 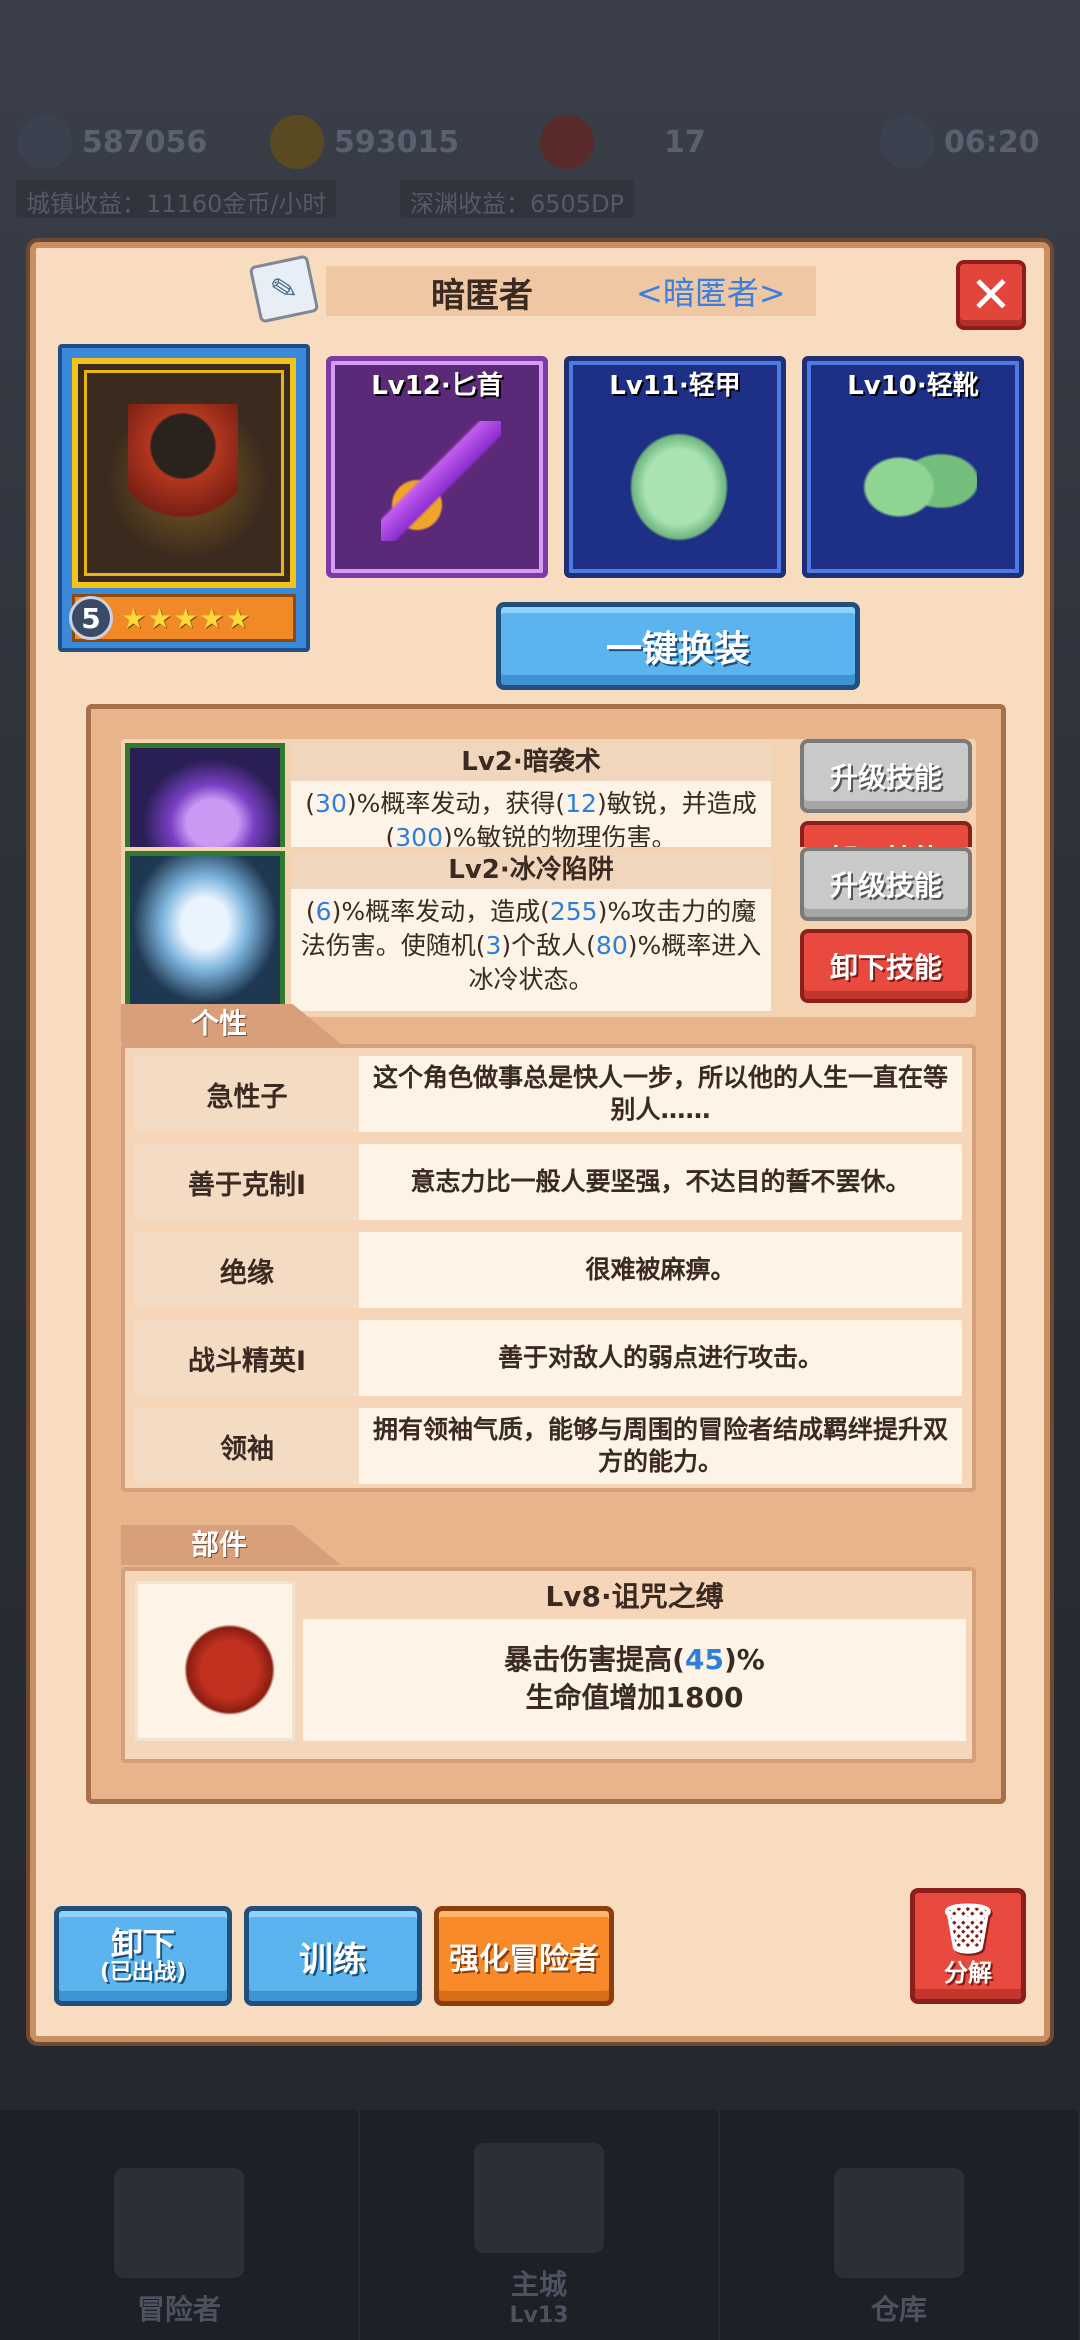 What do you see at coordinates (437, 386) in the screenshot?
I see `equipment-label: Lv12·匕首` at bounding box center [437, 386].